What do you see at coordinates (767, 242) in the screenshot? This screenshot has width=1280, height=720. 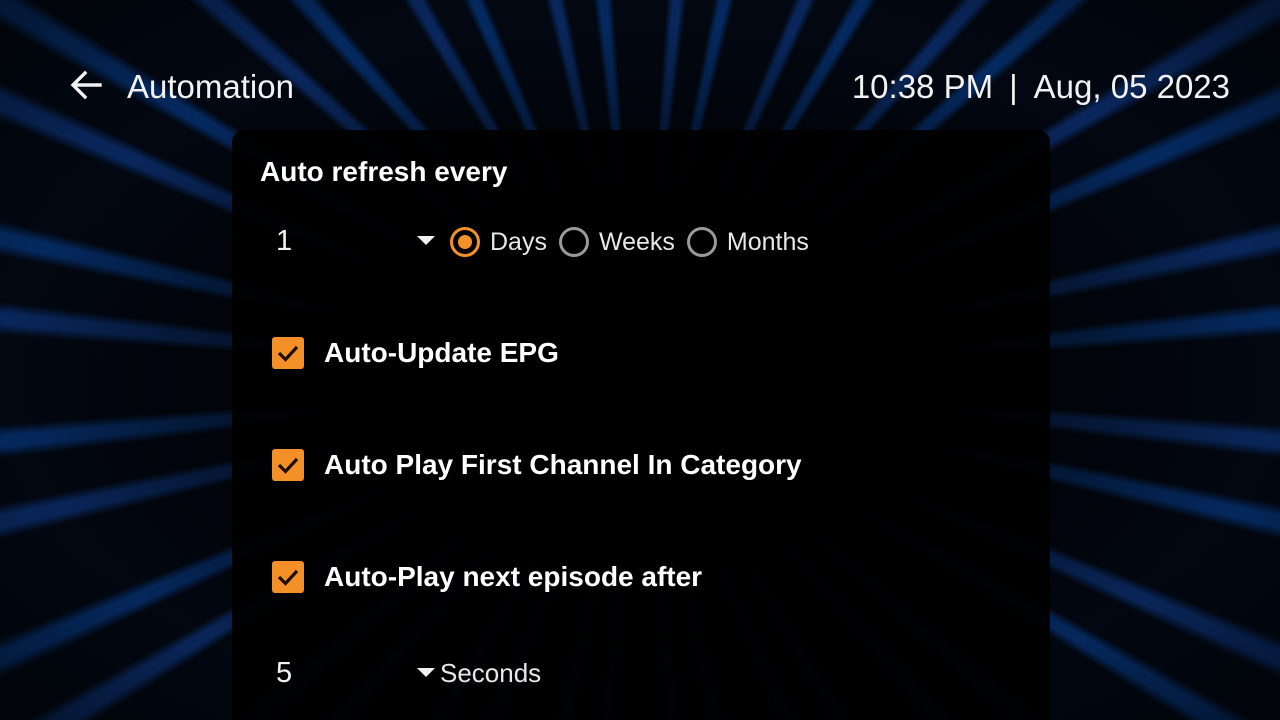 I see `radio-months-label: Months` at bounding box center [767, 242].